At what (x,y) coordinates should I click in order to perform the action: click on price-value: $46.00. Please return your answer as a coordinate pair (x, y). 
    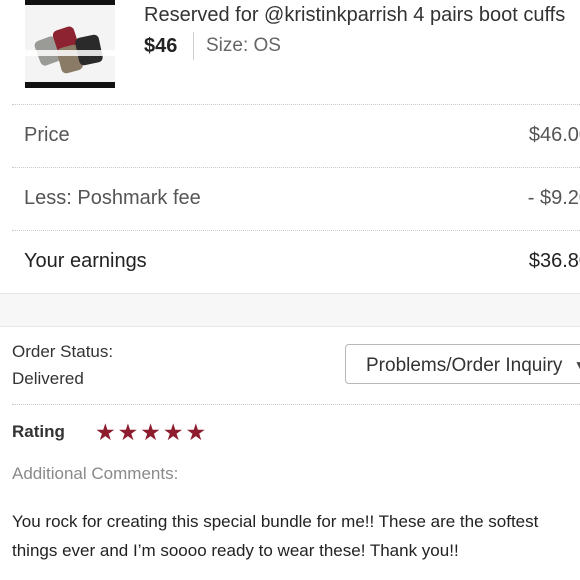
    Looking at the image, I should click on (554, 135).